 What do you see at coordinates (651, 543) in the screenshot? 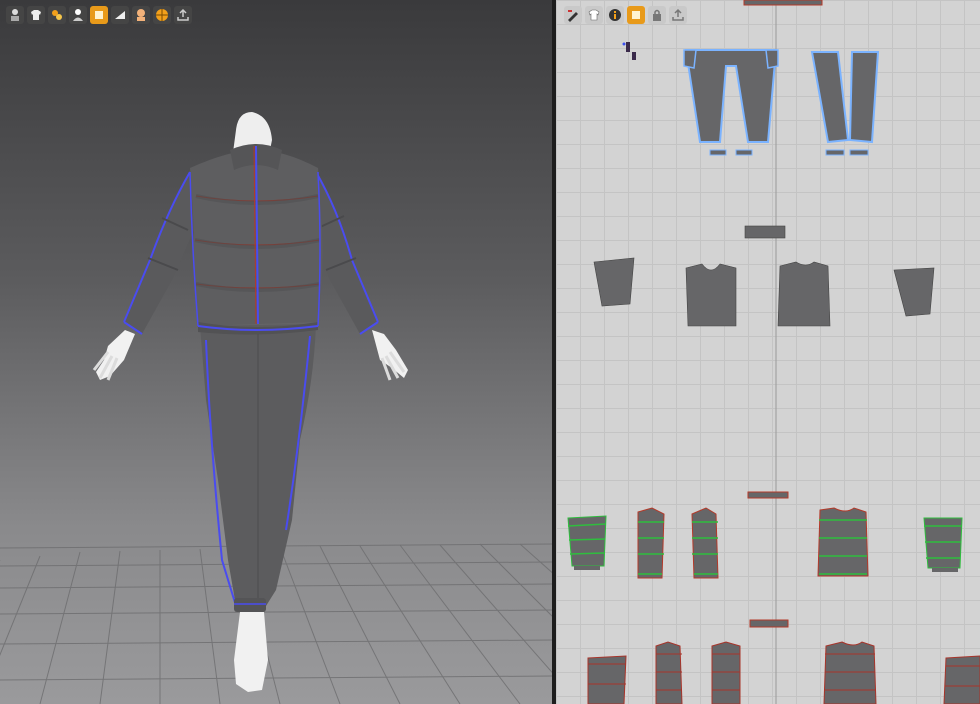
I see `front-outer-pattern-left` at bounding box center [651, 543].